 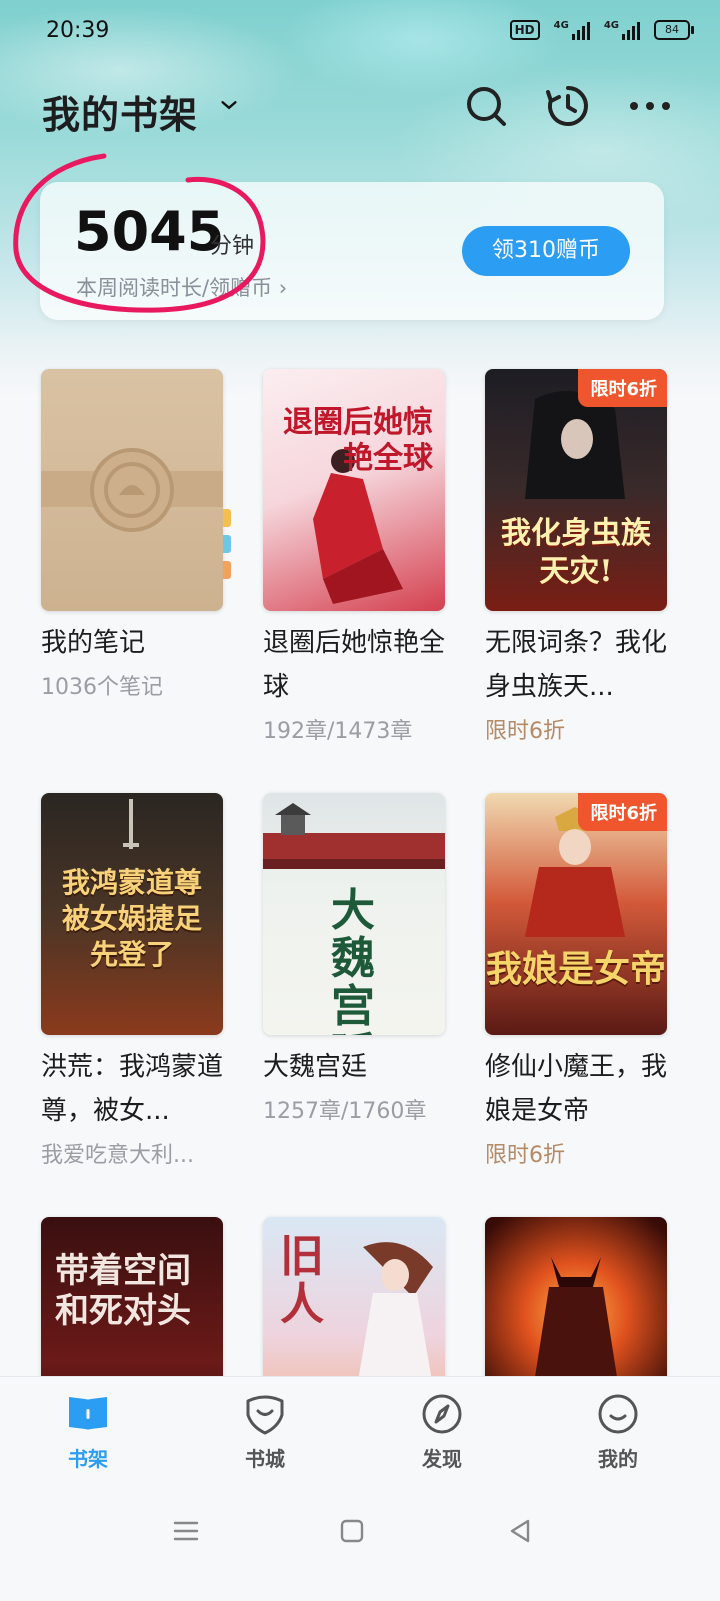 I want to click on cover-title: 退圈后她惊艳全球, so click(x=358, y=440).